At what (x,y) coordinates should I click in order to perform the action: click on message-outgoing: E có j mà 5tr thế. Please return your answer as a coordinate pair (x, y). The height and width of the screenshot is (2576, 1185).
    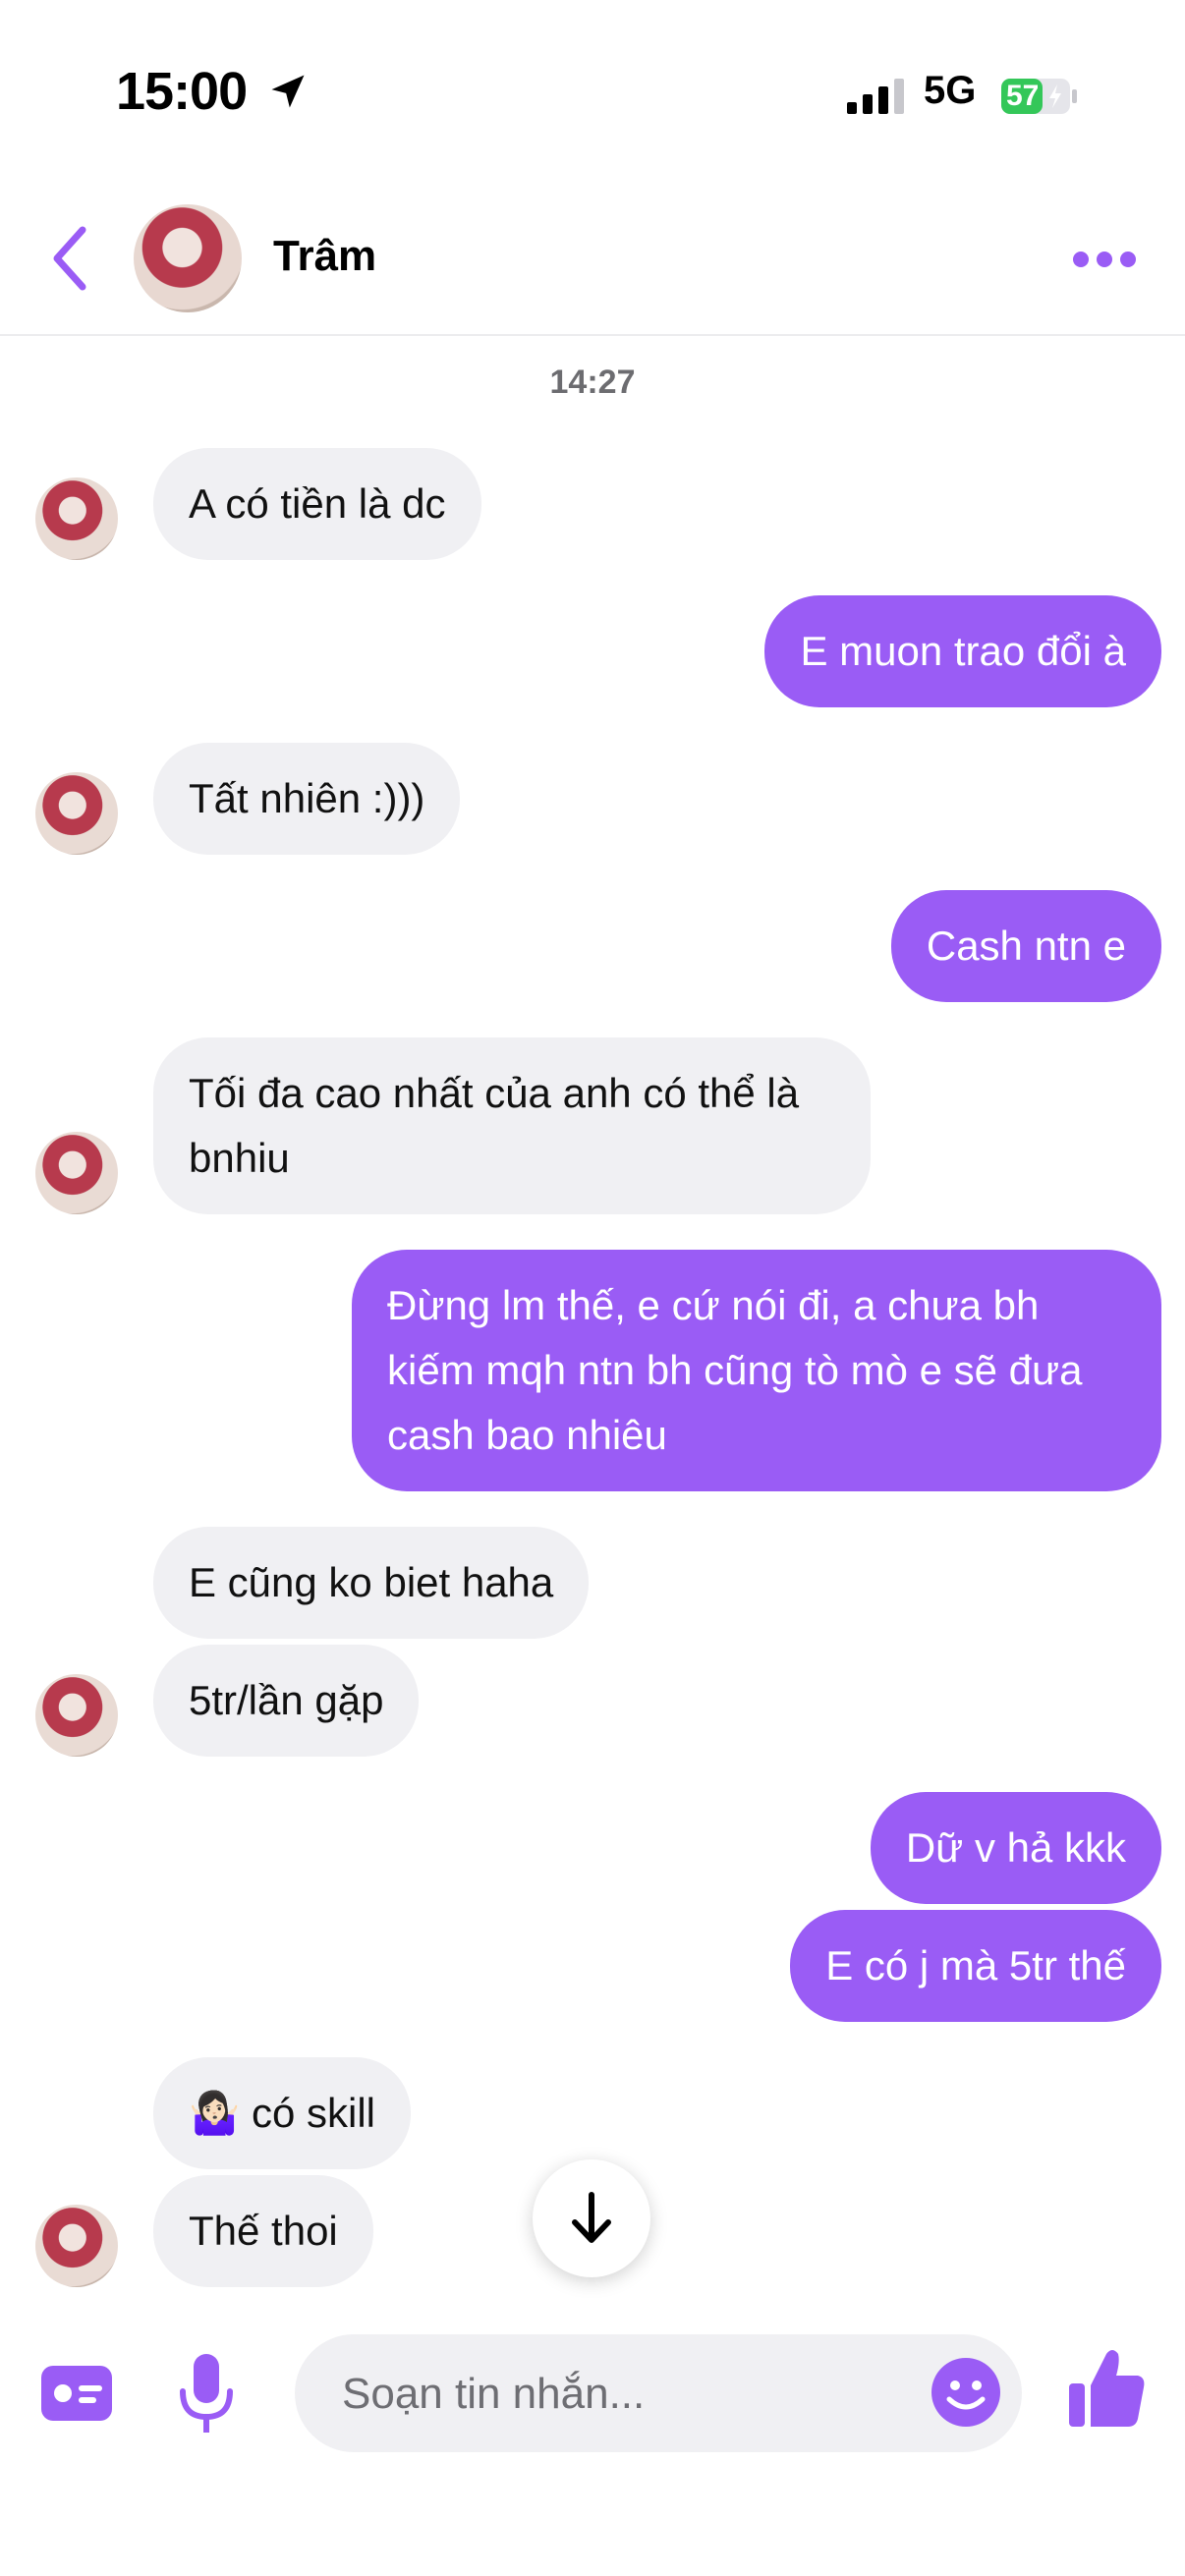
    Looking at the image, I should click on (976, 1966).